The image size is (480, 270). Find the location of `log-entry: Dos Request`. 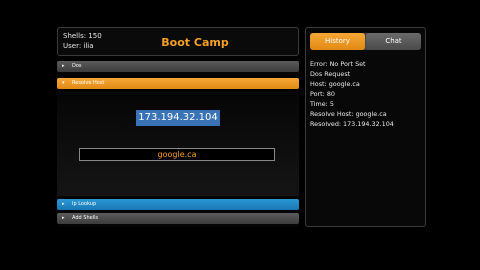

log-entry: Dos Request is located at coordinates (330, 74).